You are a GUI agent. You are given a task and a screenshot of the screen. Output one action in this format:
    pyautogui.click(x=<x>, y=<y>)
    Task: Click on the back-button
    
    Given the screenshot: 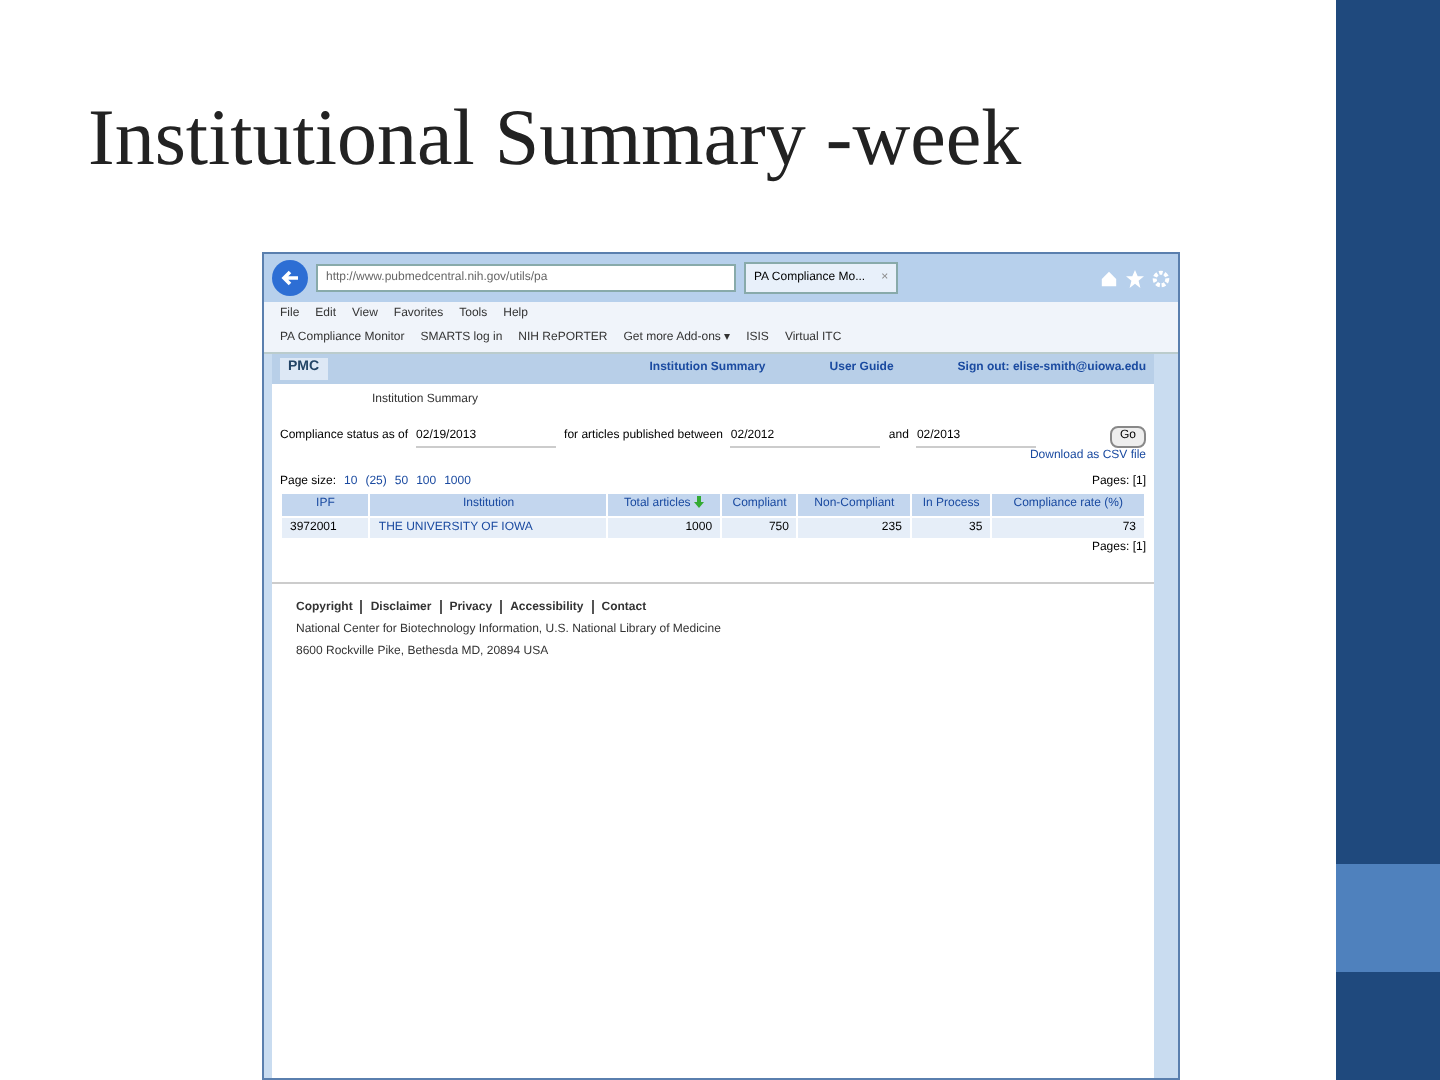 What is the action you would take?
    pyautogui.click(x=290, y=278)
    